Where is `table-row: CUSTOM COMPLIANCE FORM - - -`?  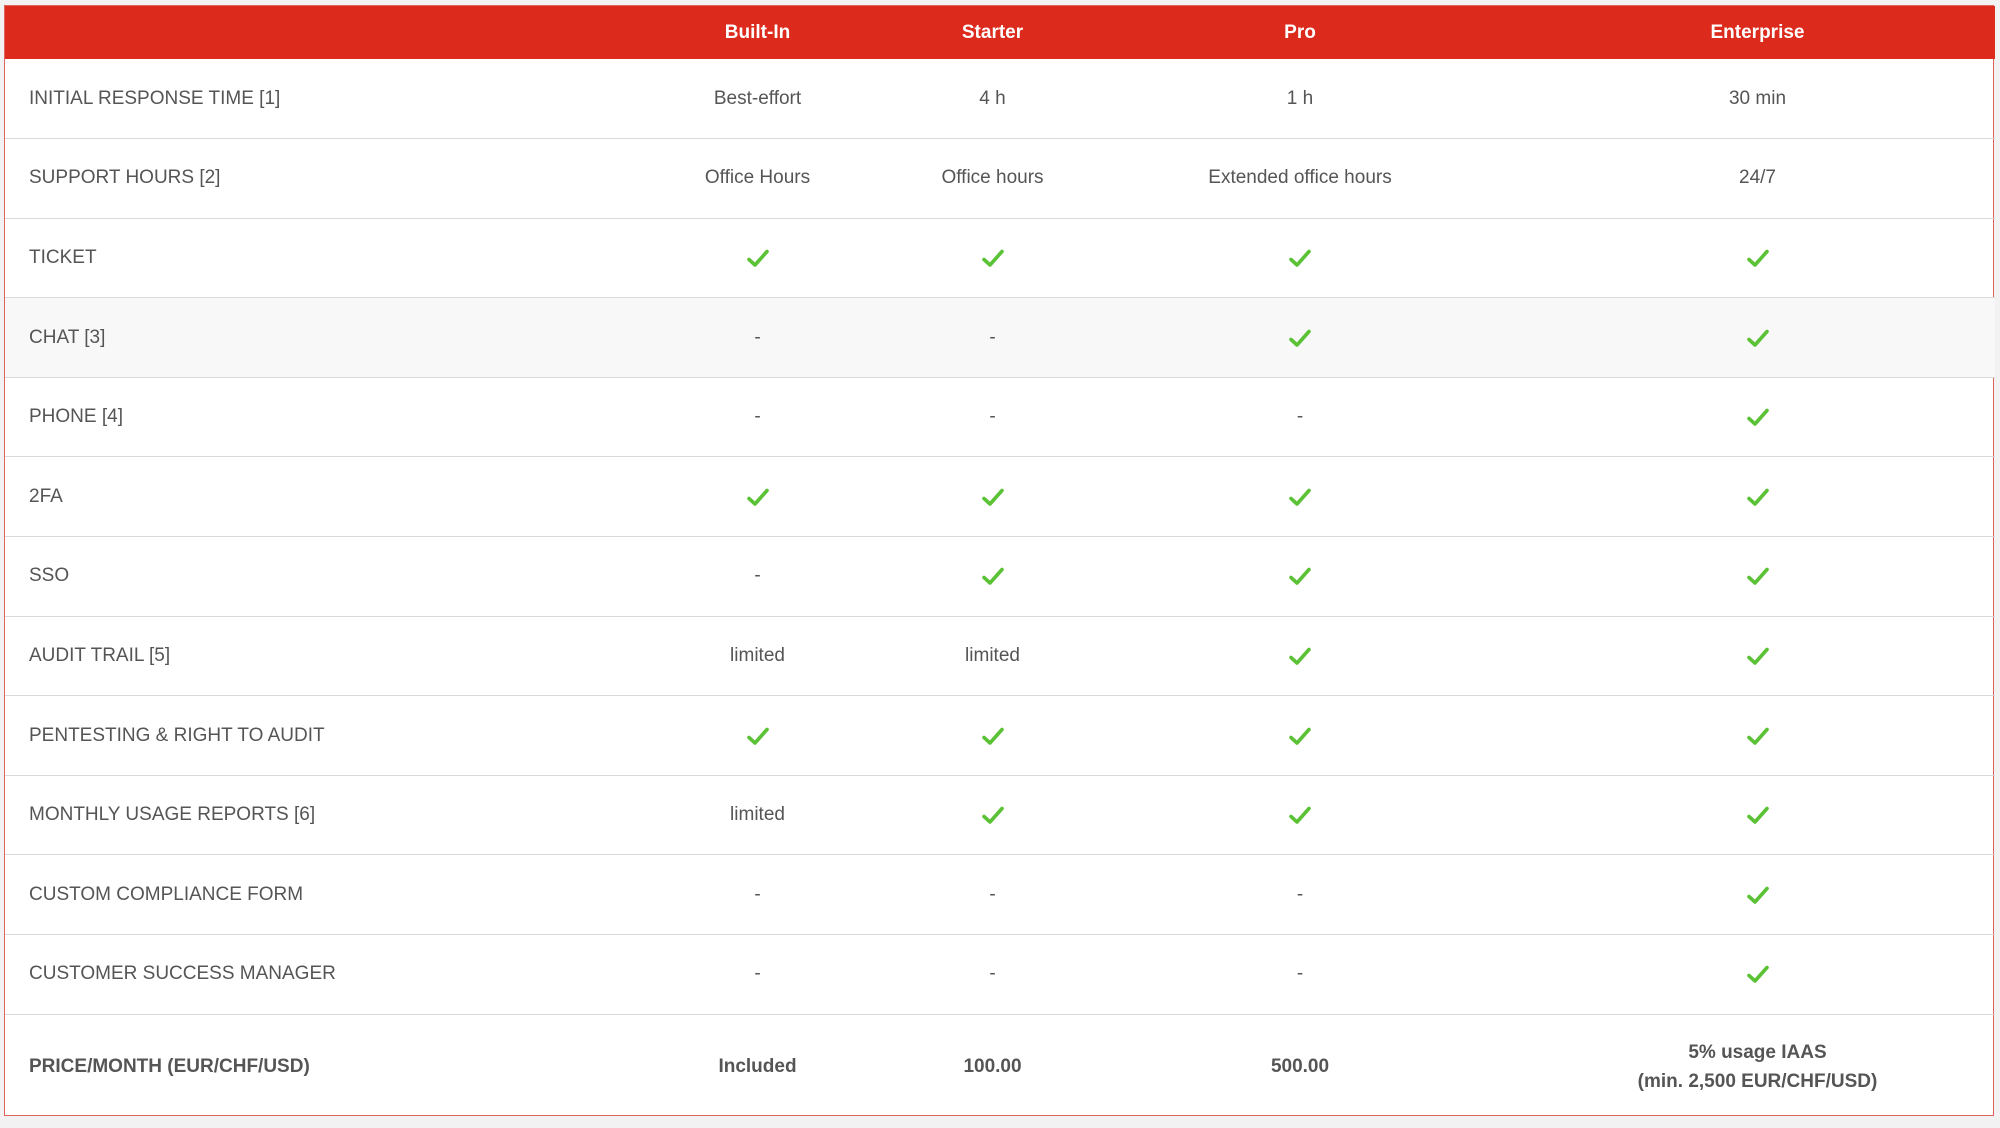 table-row: CUSTOM COMPLIANCE FORM - - - is located at coordinates (1000, 895).